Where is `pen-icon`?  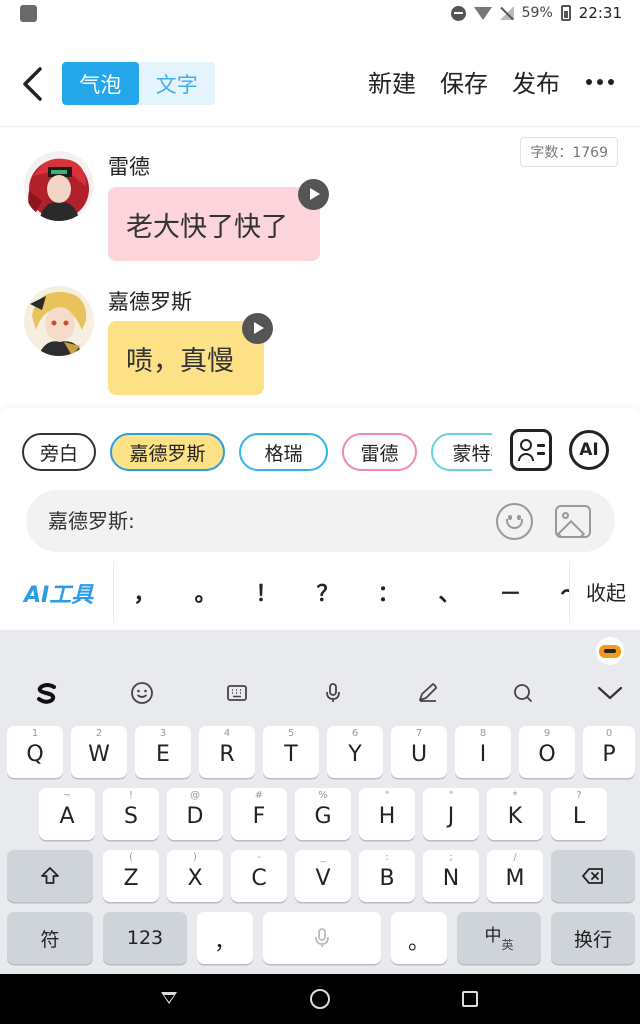
pen-icon is located at coordinates (428, 692).